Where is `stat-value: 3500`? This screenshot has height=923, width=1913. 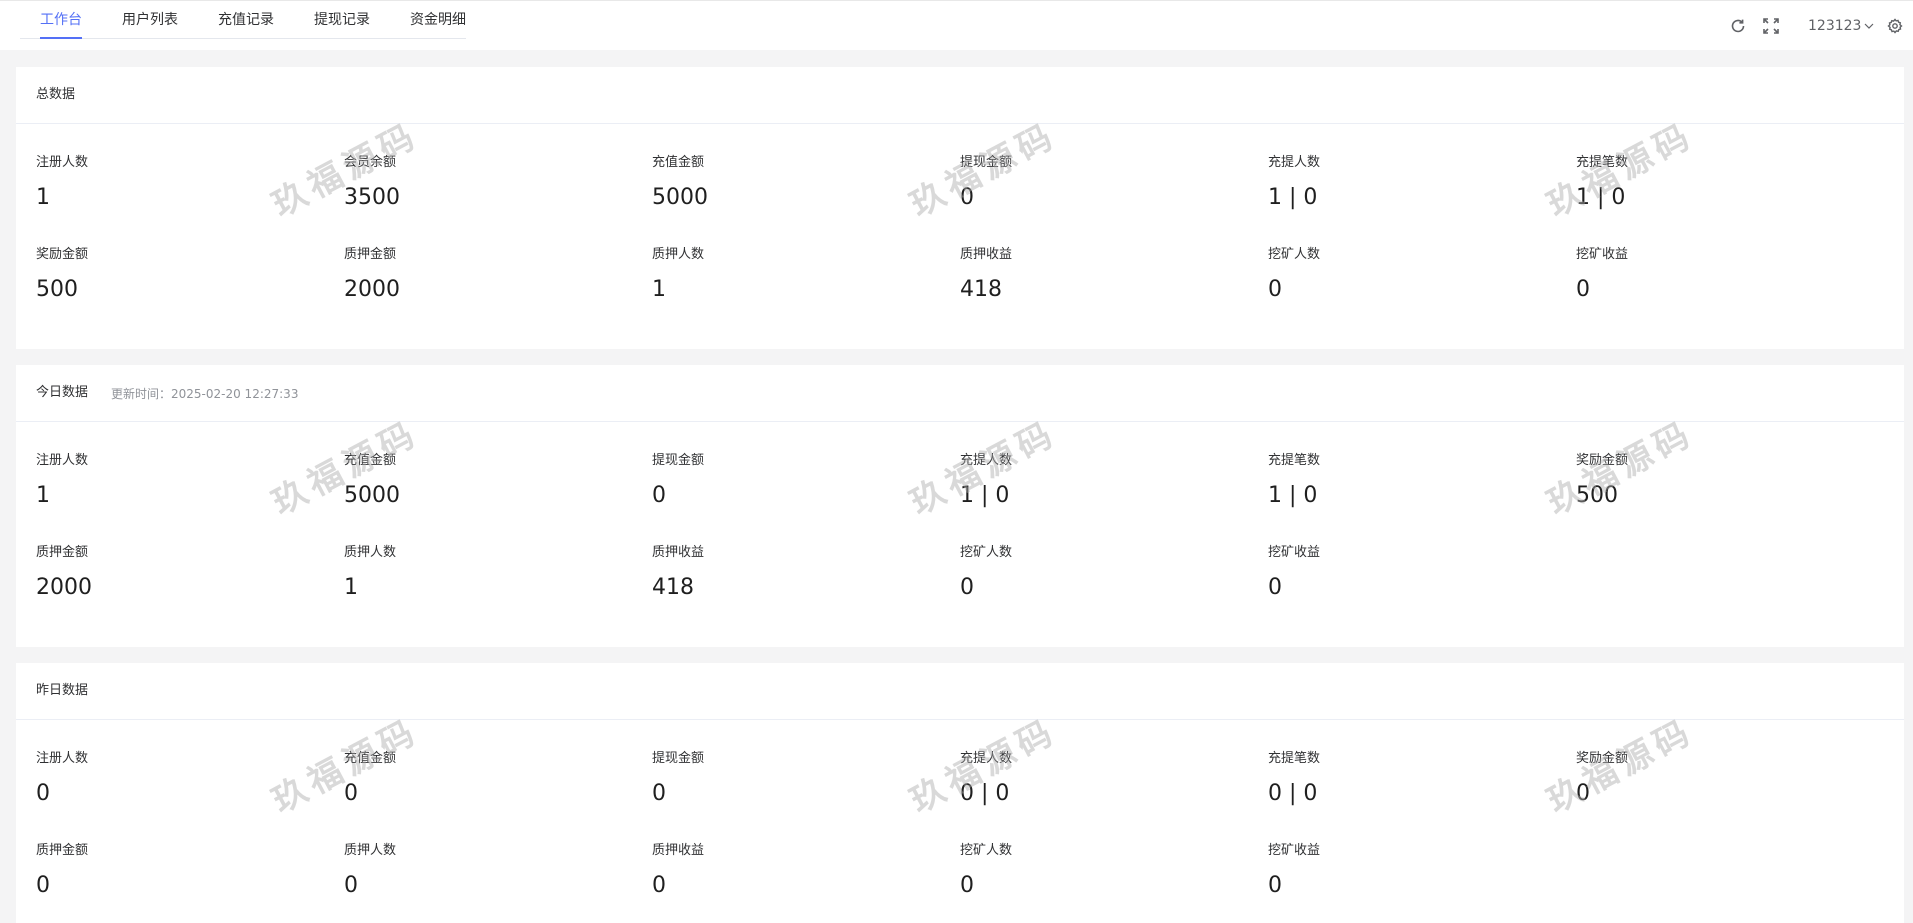
stat-value: 3500 is located at coordinates (372, 197).